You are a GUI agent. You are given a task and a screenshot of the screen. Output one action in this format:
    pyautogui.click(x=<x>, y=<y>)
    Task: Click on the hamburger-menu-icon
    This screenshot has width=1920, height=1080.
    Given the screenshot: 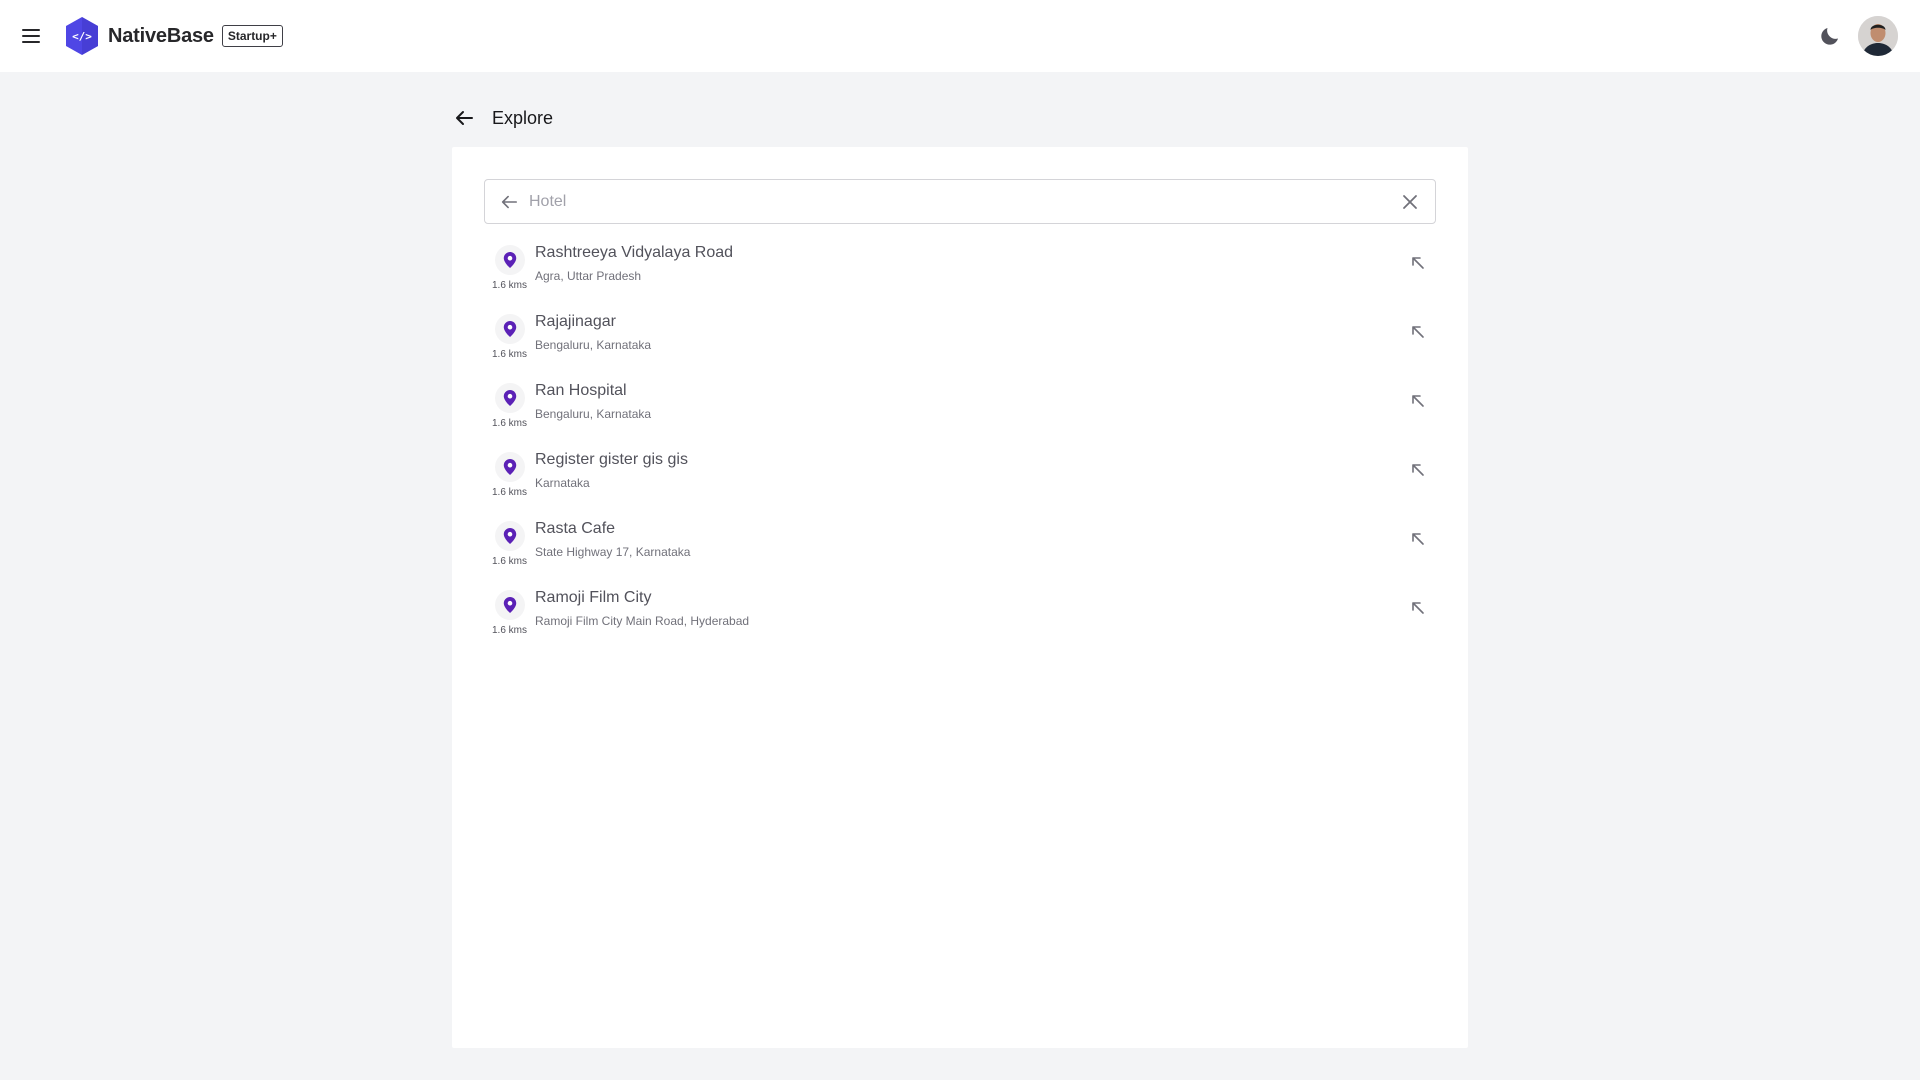 What is the action you would take?
    pyautogui.click(x=33, y=36)
    